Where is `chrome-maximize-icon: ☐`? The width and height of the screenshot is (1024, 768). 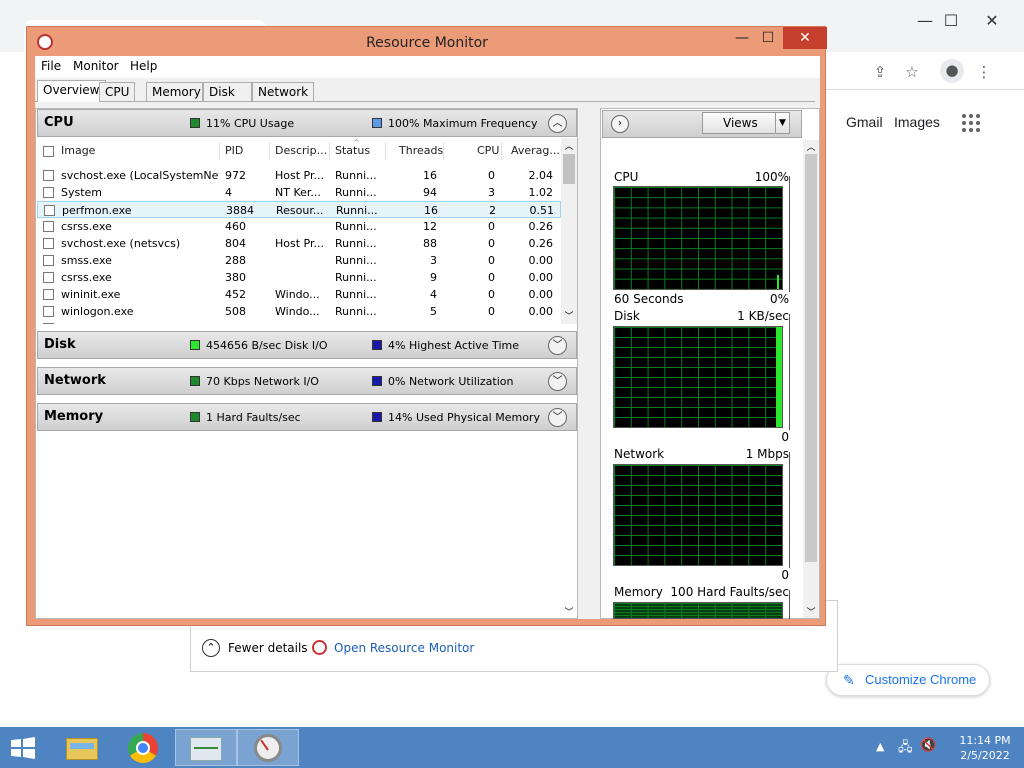 chrome-maximize-icon: ☐ is located at coordinates (951, 21).